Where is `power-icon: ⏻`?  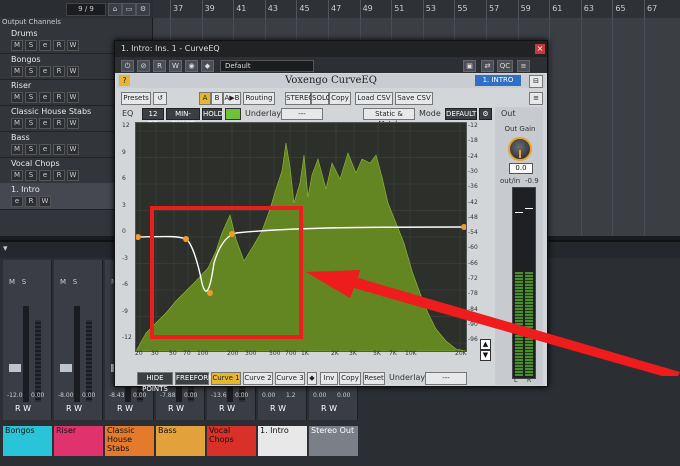
power-icon: ⏻ is located at coordinates (127, 66).